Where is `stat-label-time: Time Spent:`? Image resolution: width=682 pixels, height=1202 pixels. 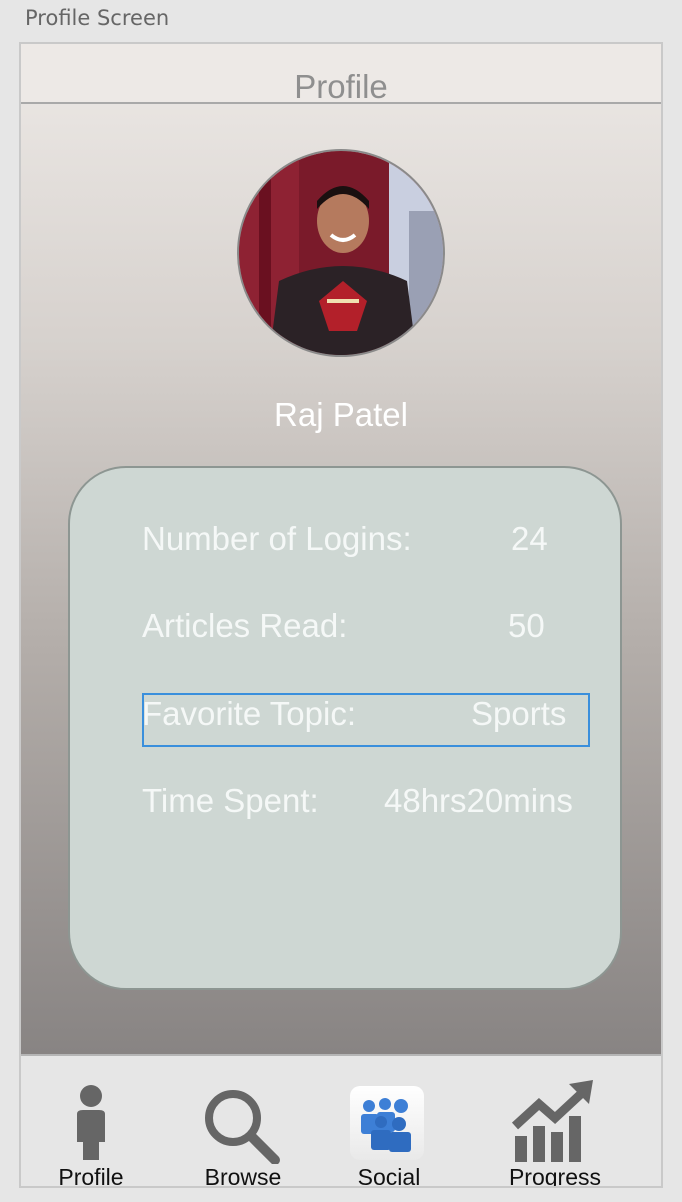
stat-label-time: Time Spent: is located at coordinates (230, 800).